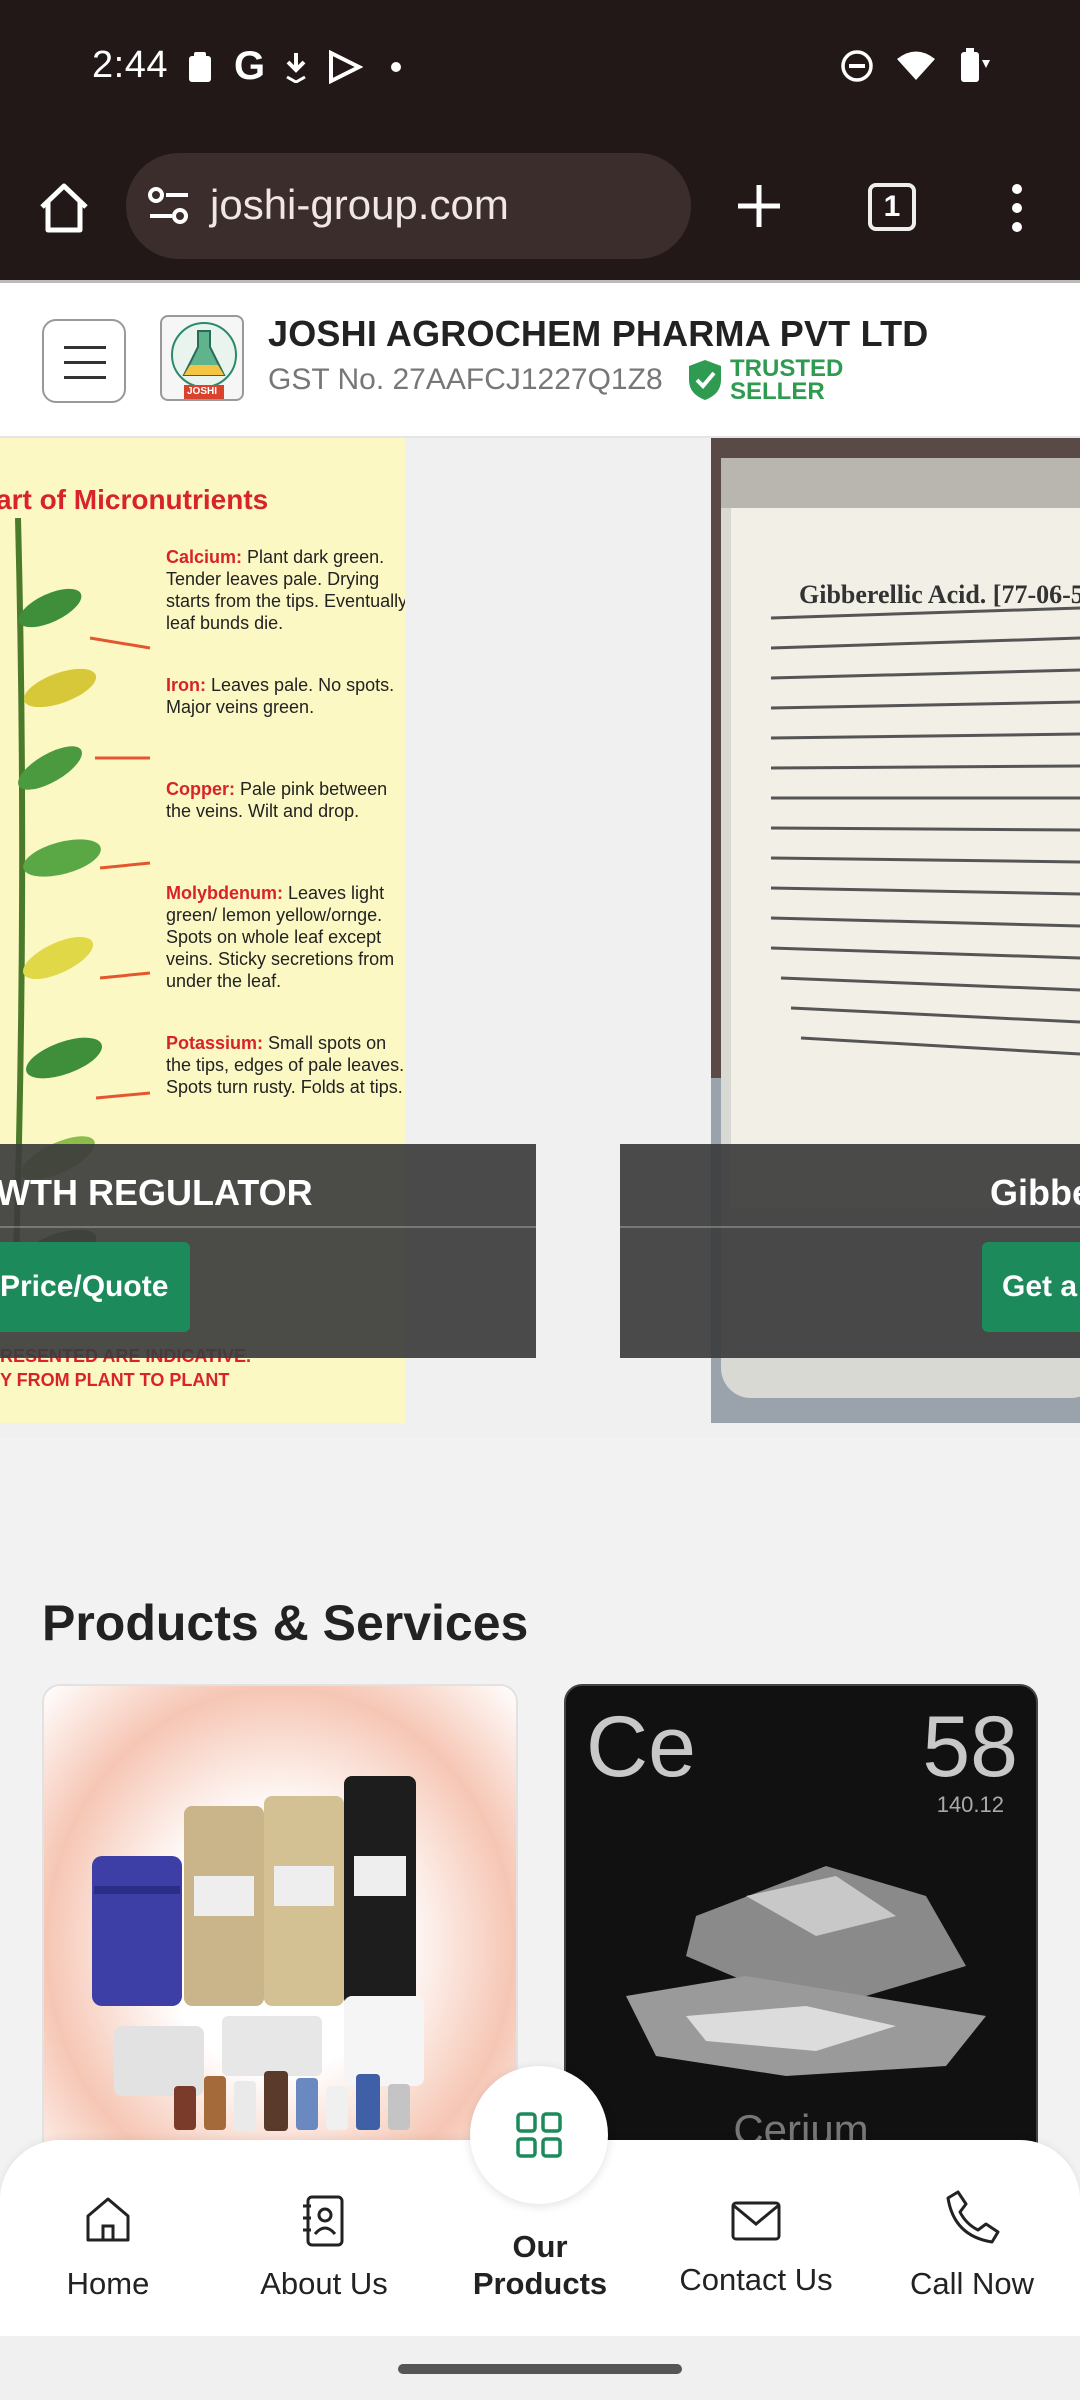 The image size is (1080, 2400). What do you see at coordinates (641, 1747) in the screenshot?
I see `element-symbol: Ce` at bounding box center [641, 1747].